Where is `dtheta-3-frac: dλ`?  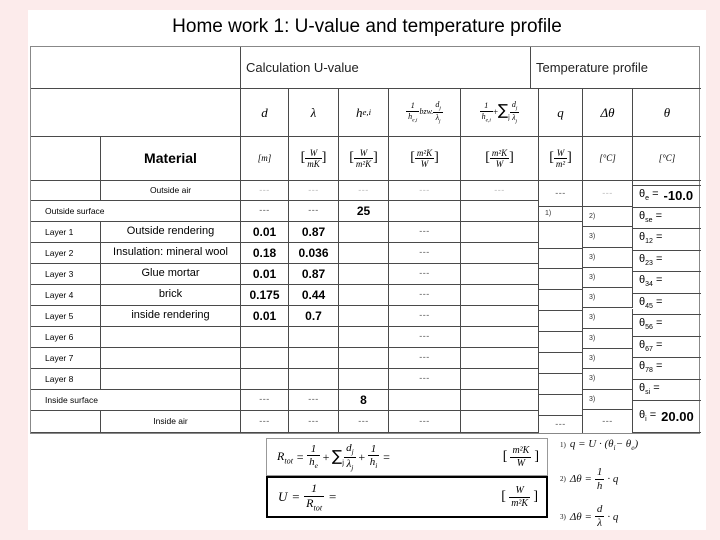
dtheta-3-frac: dλ is located at coordinates (599, 516).